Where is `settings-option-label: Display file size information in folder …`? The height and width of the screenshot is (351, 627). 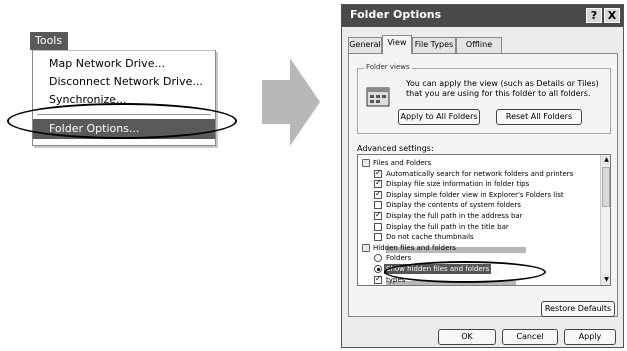 settings-option-label: Display file size information in folder … is located at coordinates (458, 184).